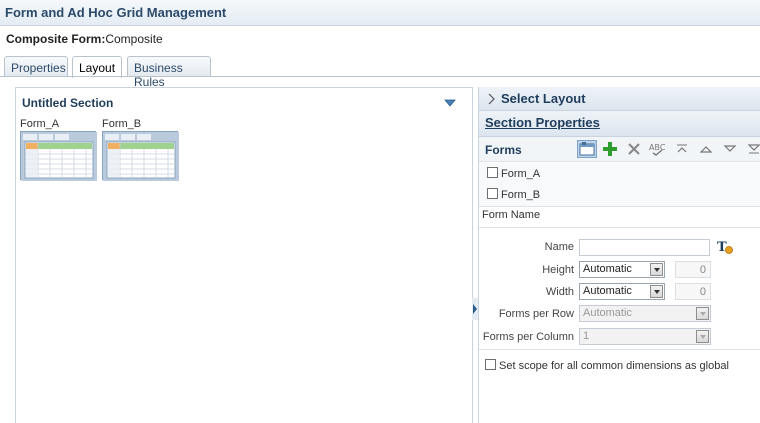 The width and height of the screenshot is (760, 423). What do you see at coordinates (645, 313) in the screenshot?
I see `forms-per-row-select: Automatic` at bounding box center [645, 313].